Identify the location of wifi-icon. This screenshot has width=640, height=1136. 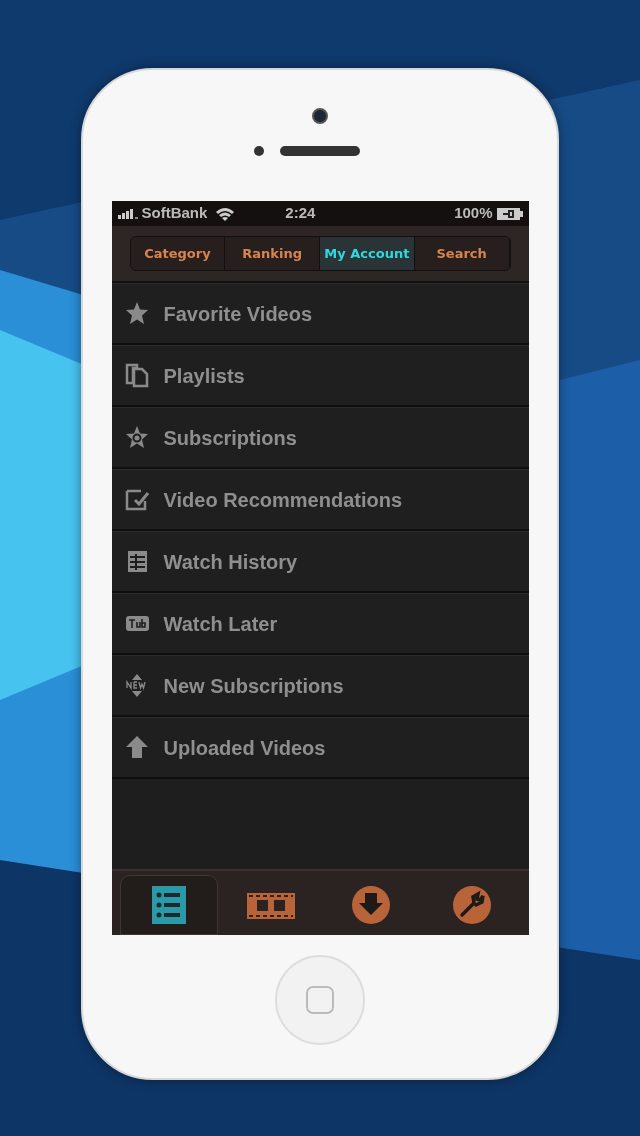
(225, 213).